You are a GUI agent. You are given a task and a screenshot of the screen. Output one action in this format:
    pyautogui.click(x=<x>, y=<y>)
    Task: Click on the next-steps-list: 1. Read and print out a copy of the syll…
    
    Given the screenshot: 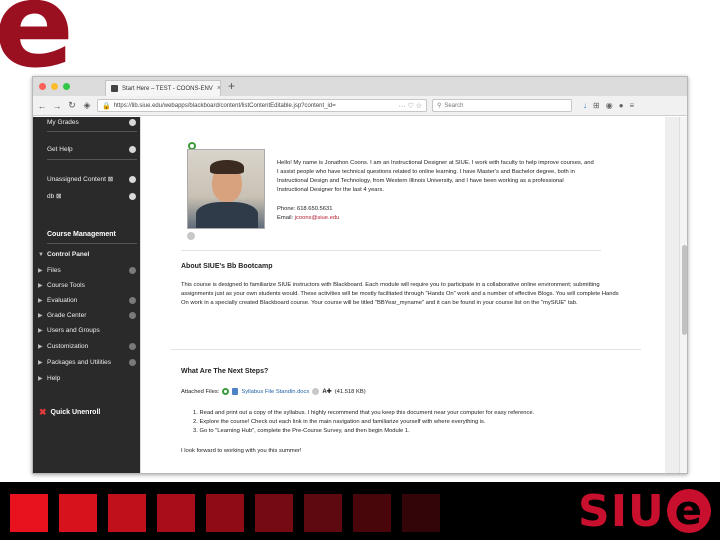 What is the action you would take?
    pyautogui.click(x=403, y=422)
    